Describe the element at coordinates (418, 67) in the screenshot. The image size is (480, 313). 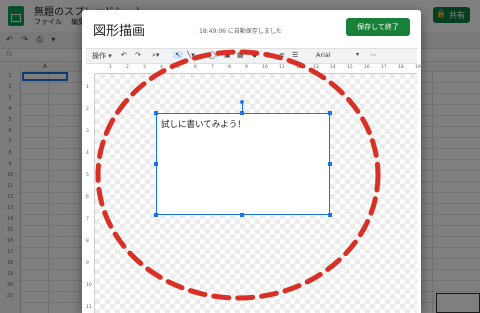
I see `ruler-tick-label: 19` at that location.